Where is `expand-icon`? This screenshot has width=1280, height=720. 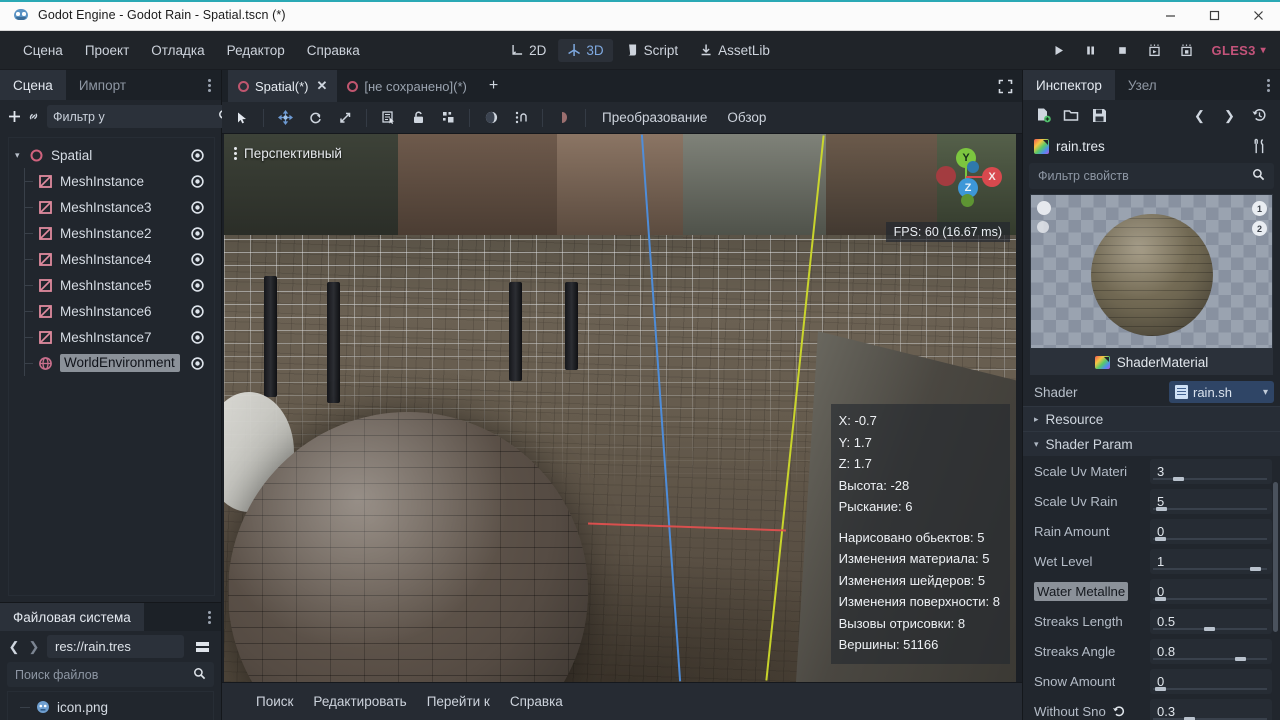
expand-icon is located at coordinates (1005, 86).